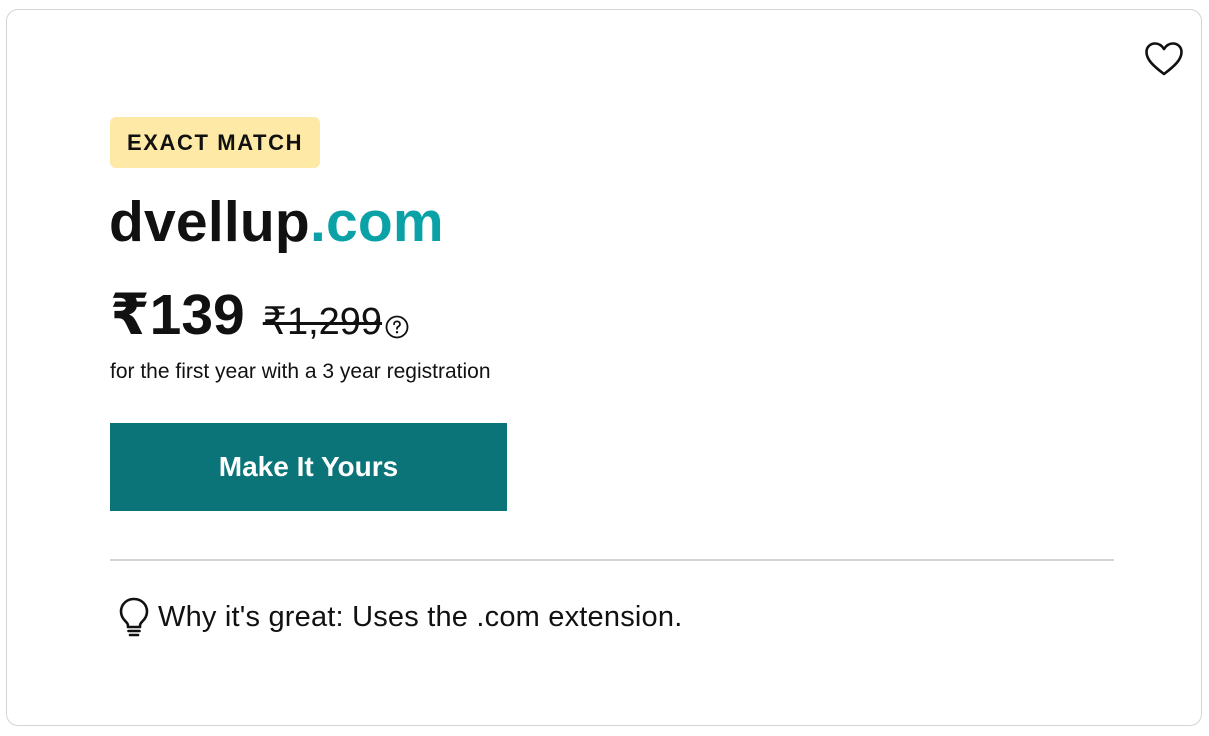 The width and height of the screenshot is (1209, 736). Describe the element at coordinates (308, 467) in the screenshot. I see `make-it-yours-button: Make It Yours` at that location.